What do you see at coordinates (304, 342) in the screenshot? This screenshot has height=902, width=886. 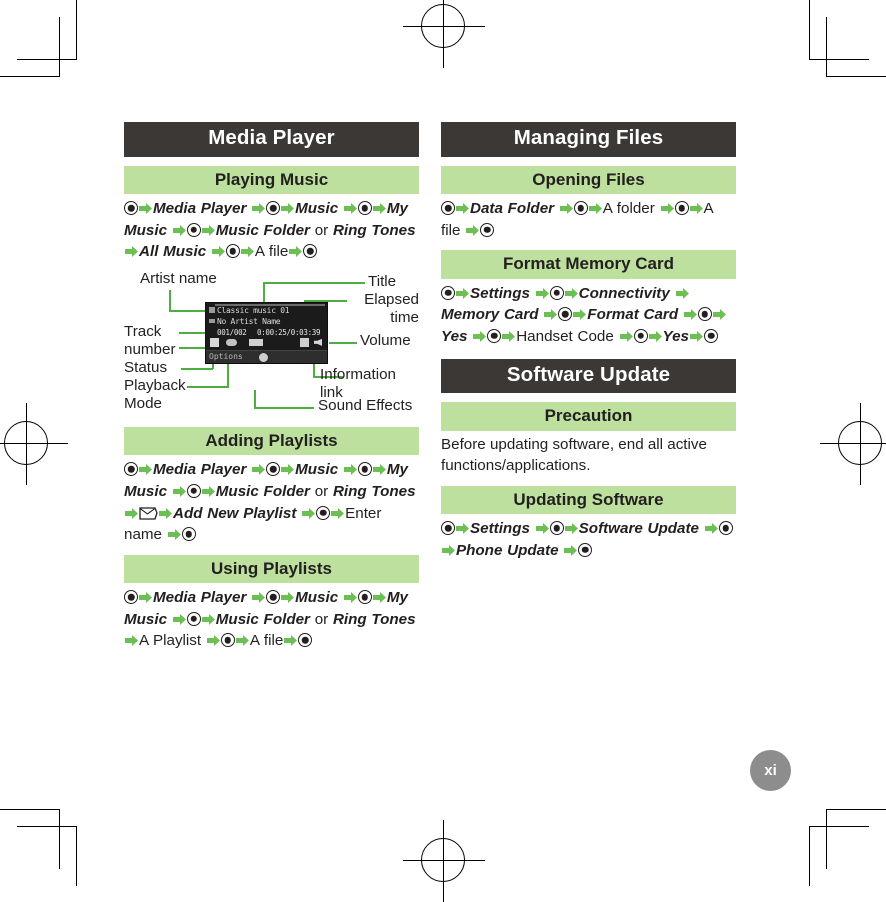 I see `information-link-icon` at bounding box center [304, 342].